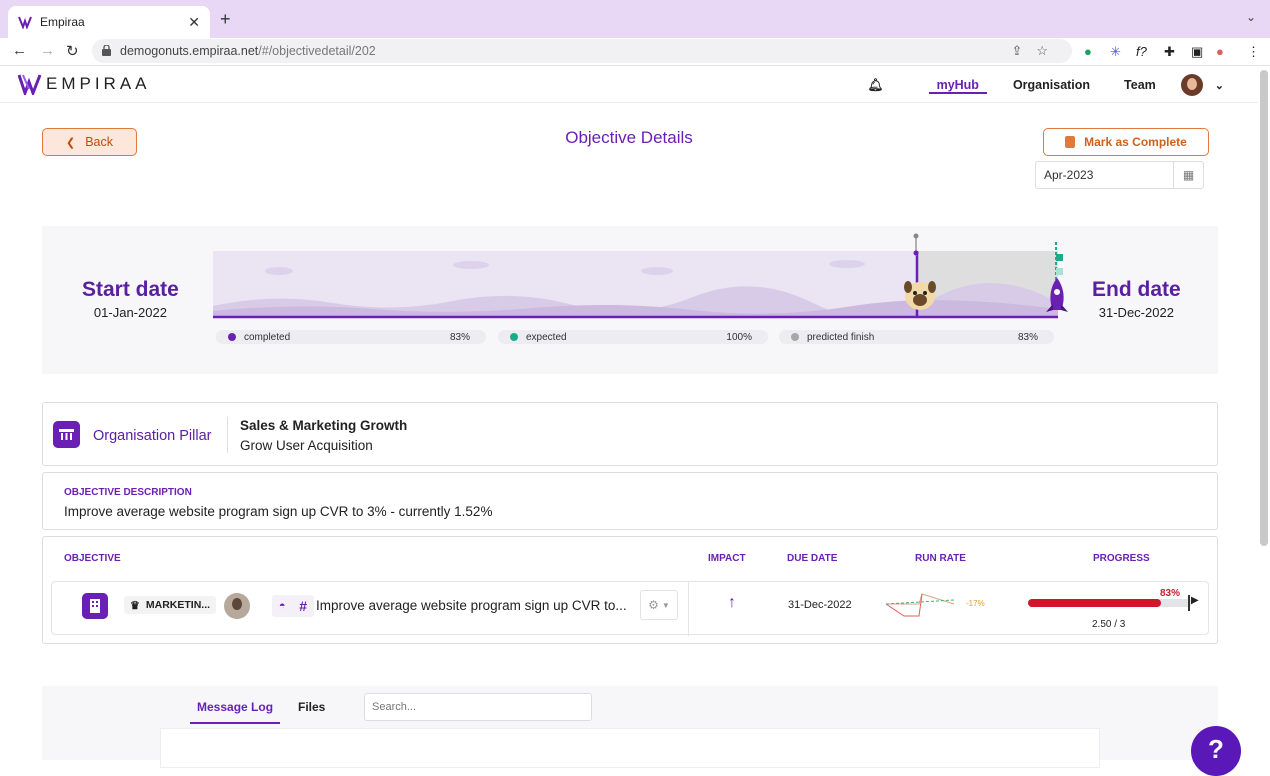  Describe the element at coordinates (128, 492) in the screenshot. I see `description-heading: OBJECTIVE DESCRIPTION` at that location.